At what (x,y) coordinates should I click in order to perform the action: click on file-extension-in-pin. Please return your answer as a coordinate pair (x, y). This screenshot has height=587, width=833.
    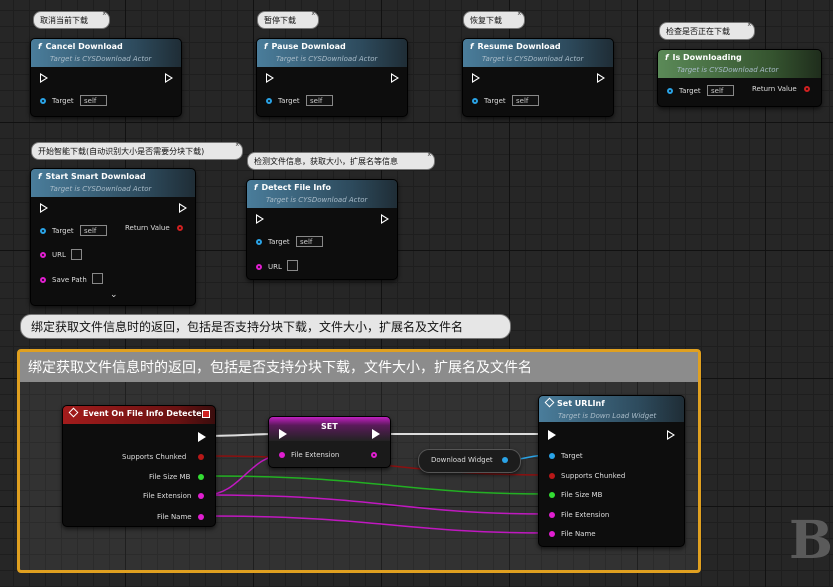
    Looking at the image, I should click on (282, 455).